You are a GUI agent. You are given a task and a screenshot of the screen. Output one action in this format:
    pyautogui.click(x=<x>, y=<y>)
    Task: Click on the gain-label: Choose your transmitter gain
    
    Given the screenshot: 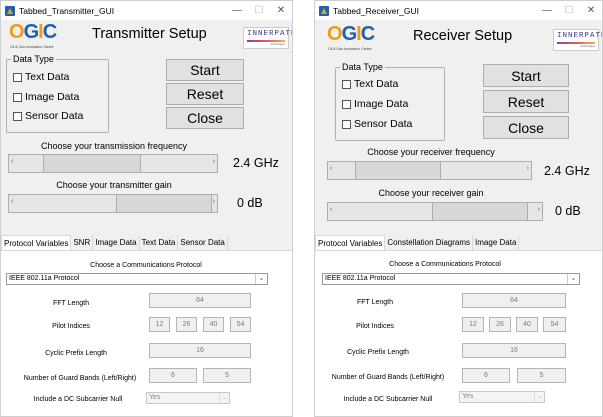 What is the action you would take?
    pyautogui.click(x=114, y=185)
    